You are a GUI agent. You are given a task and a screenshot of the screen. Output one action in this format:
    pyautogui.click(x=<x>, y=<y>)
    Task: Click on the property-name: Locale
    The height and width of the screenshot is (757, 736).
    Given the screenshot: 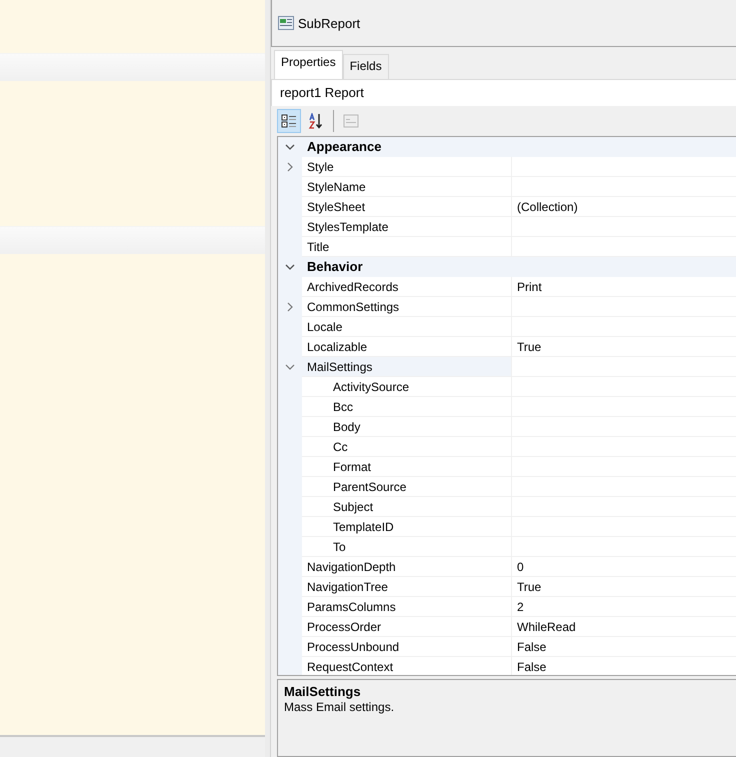 What is the action you would take?
    pyautogui.click(x=407, y=327)
    